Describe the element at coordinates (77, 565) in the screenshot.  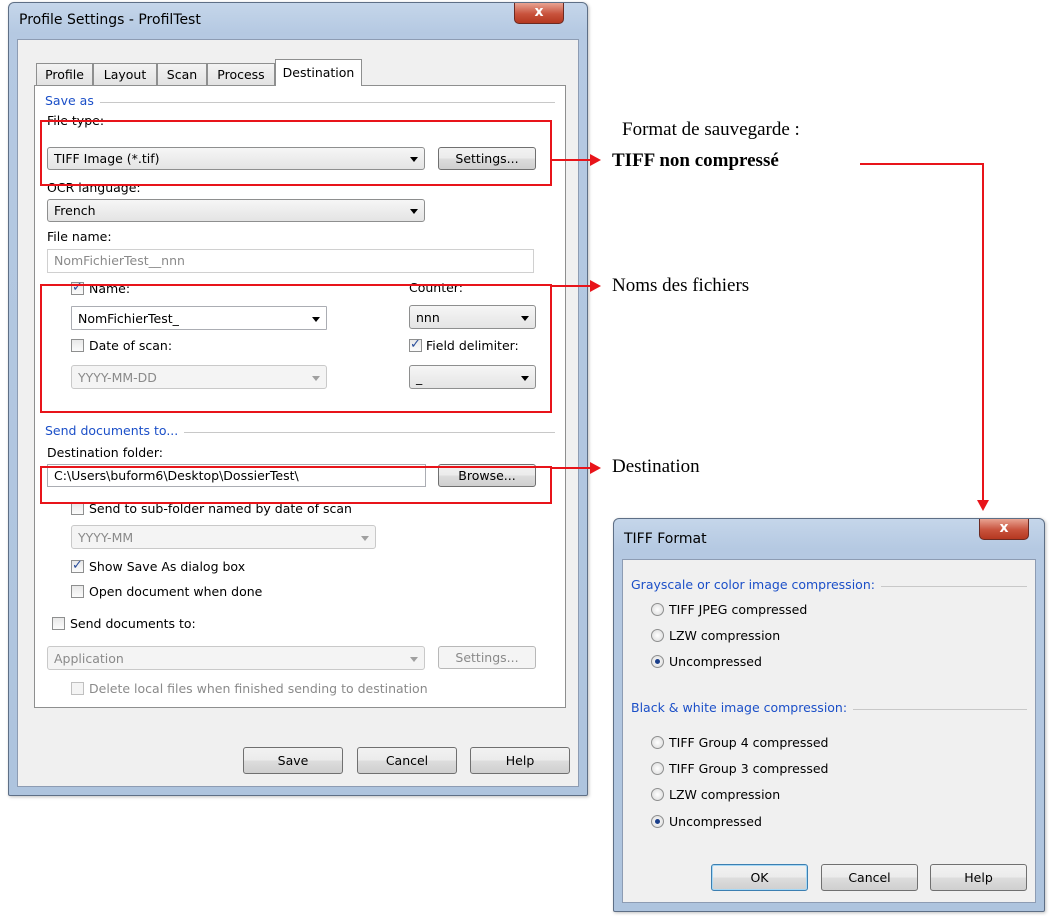
I see `show-save-as-checkbox` at that location.